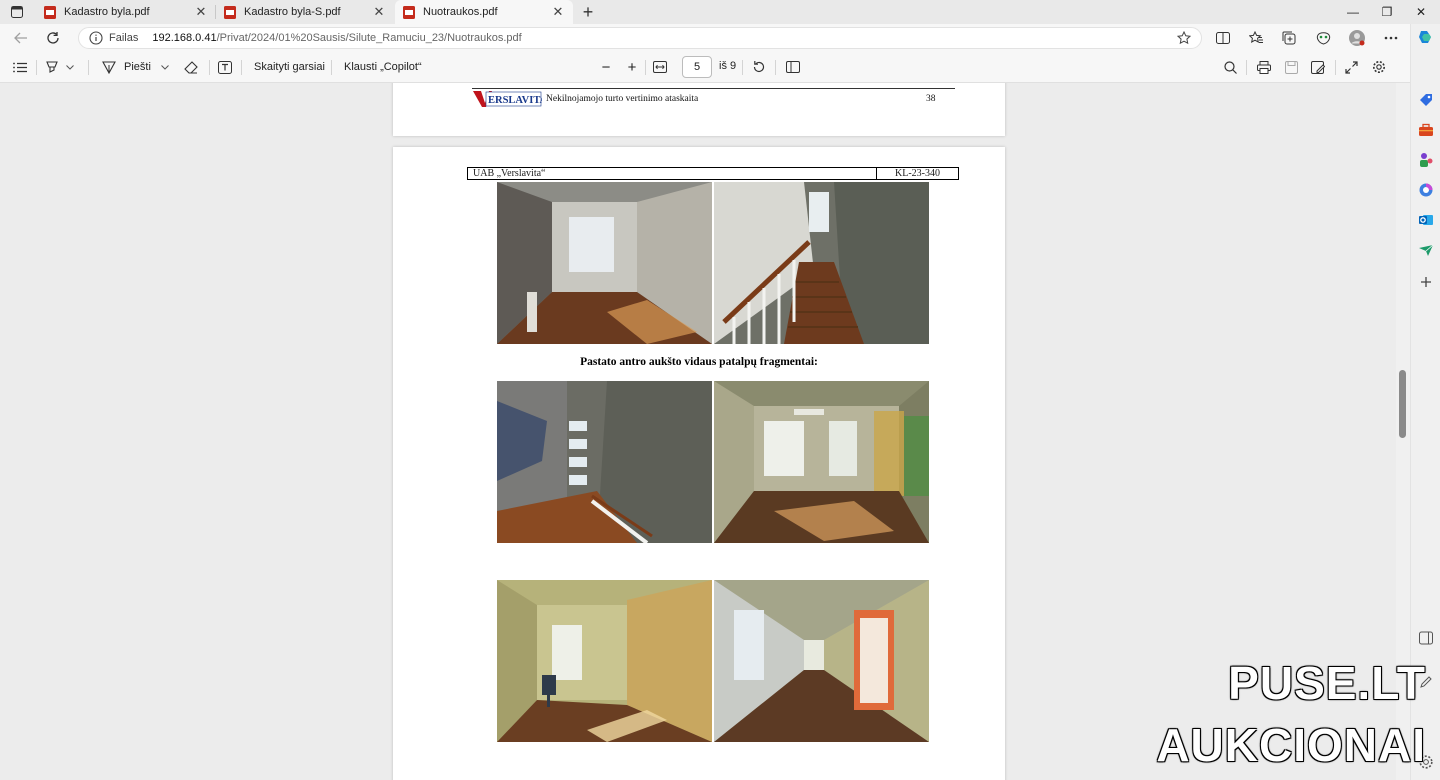 The width and height of the screenshot is (1440, 780). I want to click on page-view-icon, so click(793, 67).